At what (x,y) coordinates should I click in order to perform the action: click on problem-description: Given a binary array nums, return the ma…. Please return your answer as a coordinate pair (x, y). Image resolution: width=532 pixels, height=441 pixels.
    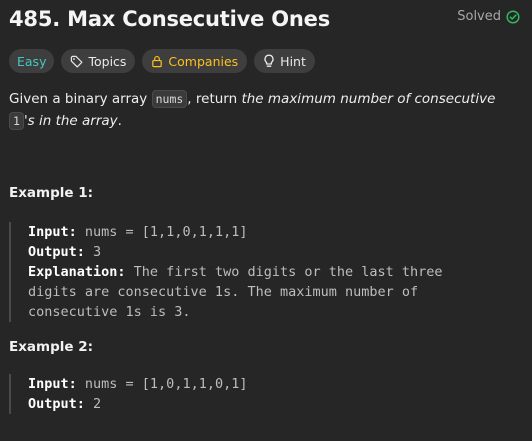
    Looking at the image, I should click on (252, 110).